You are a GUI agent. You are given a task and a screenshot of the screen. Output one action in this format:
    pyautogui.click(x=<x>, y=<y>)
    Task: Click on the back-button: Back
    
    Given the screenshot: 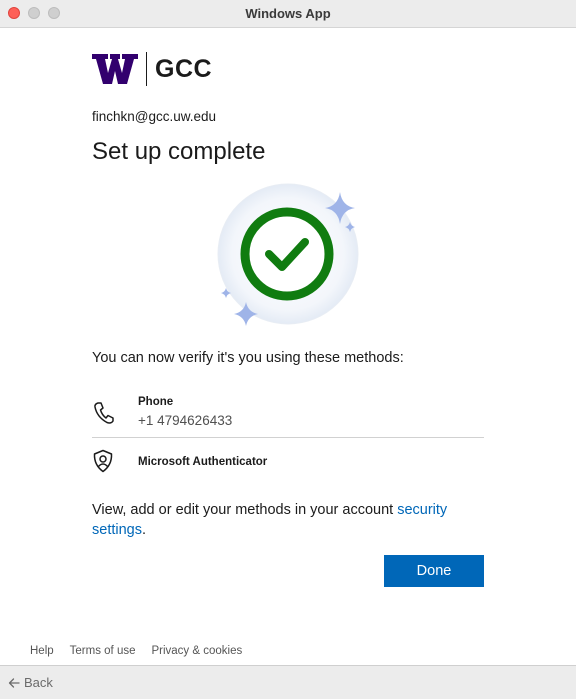 What is the action you would take?
    pyautogui.click(x=30, y=682)
    